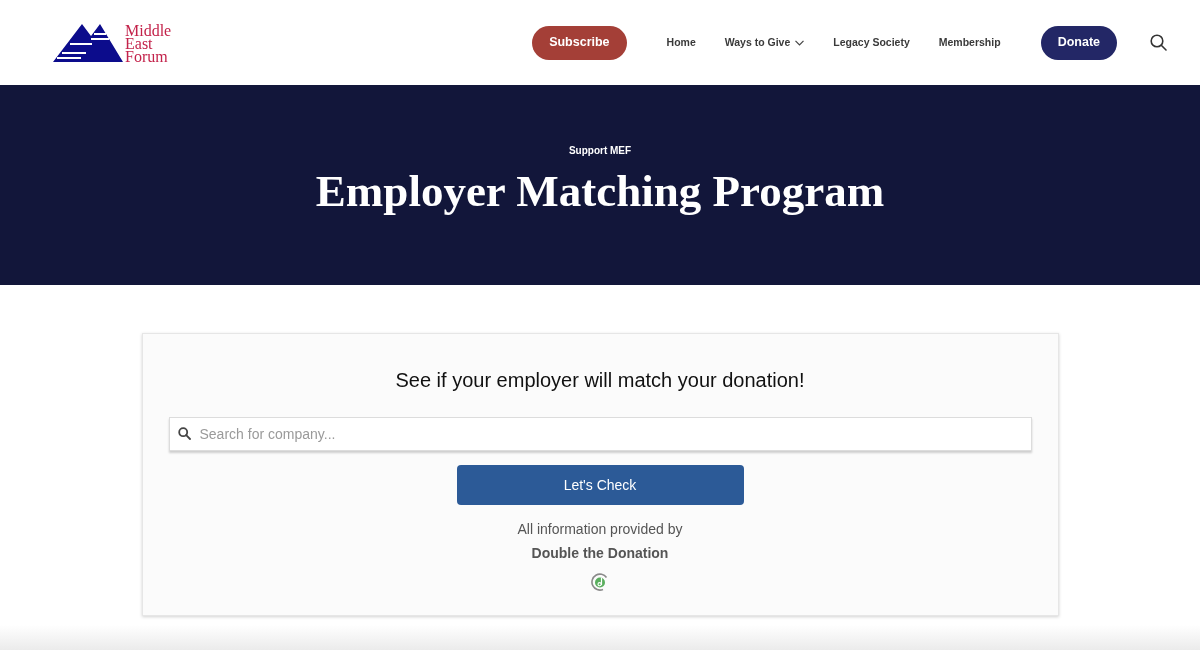 The height and width of the screenshot is (650, 1200). What do you see at coordinates (1078, 42) in the screenshot?
I see `nav-button: Donate` at bounding box center [1078, 42].